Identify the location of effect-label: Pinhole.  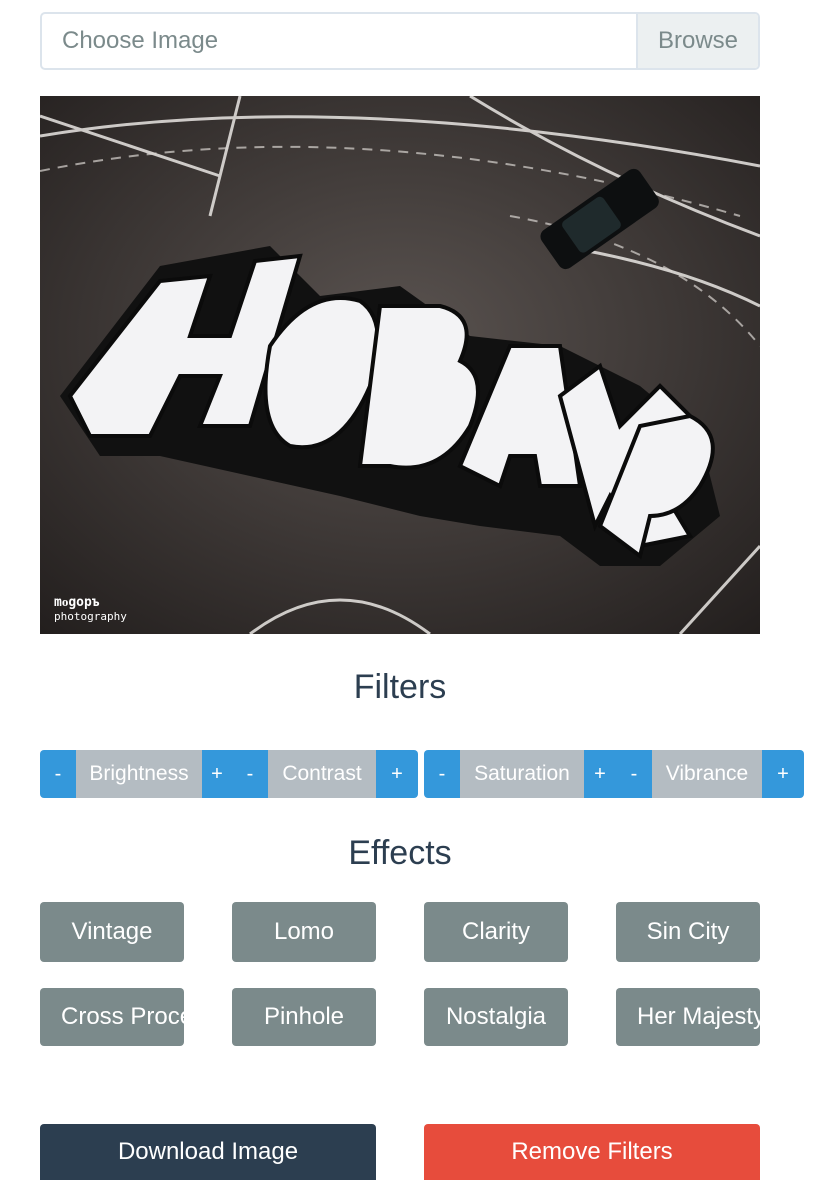
(304, 1016).